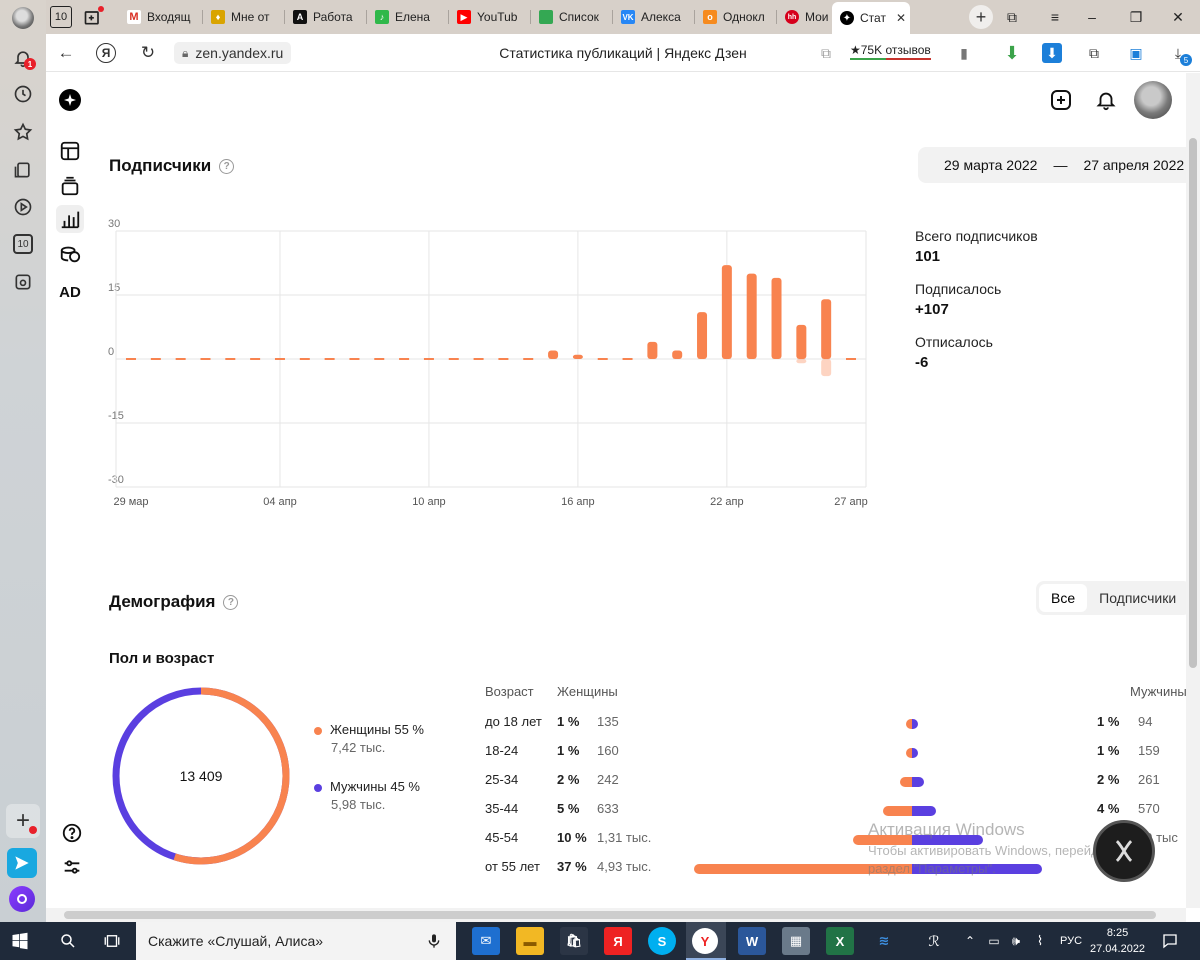  What do you see at coordinates (106, 53) in the screenshot?
I see `yandex-button: Я` at bounding box center [106, 53].